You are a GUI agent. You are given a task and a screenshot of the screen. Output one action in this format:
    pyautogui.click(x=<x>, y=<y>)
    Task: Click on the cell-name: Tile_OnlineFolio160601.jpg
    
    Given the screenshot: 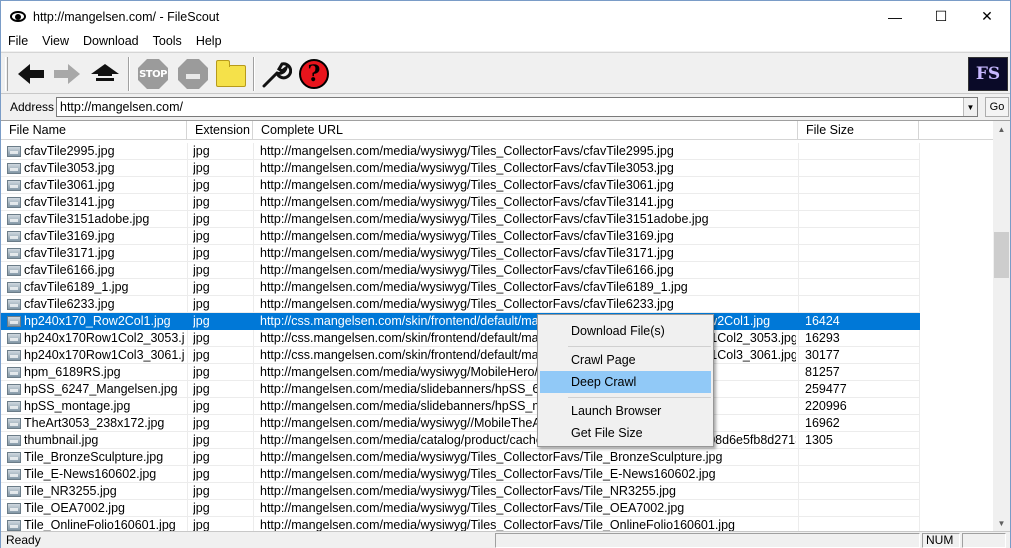 What is the action you would take?
    pyautogui.click(x=100, y=524)
    